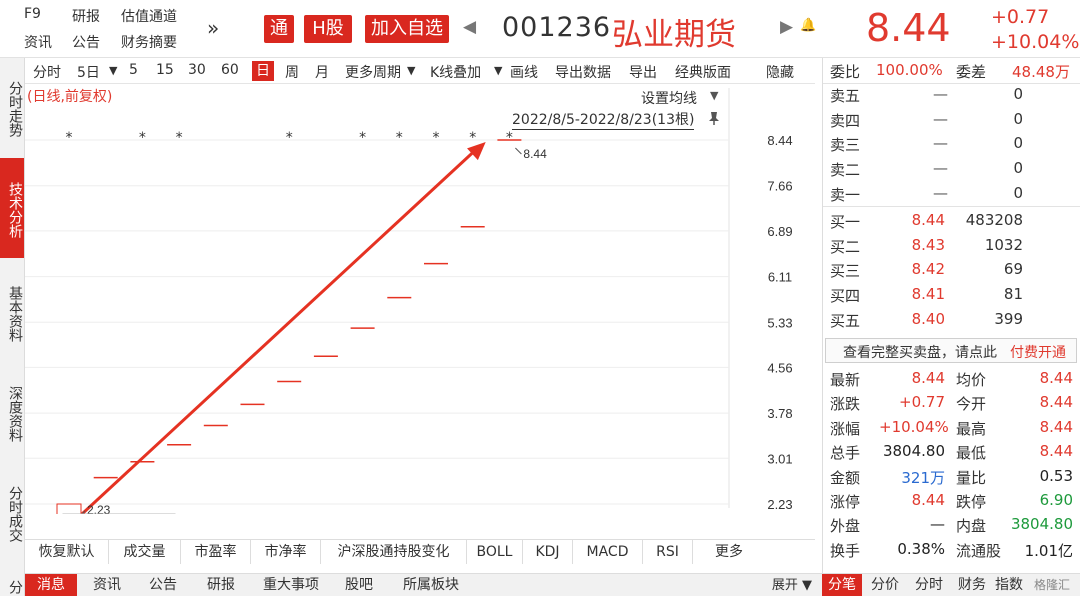  Describe the element at coordinates (937, 524) in the screenshot. I see `stat-value: —` at that location.